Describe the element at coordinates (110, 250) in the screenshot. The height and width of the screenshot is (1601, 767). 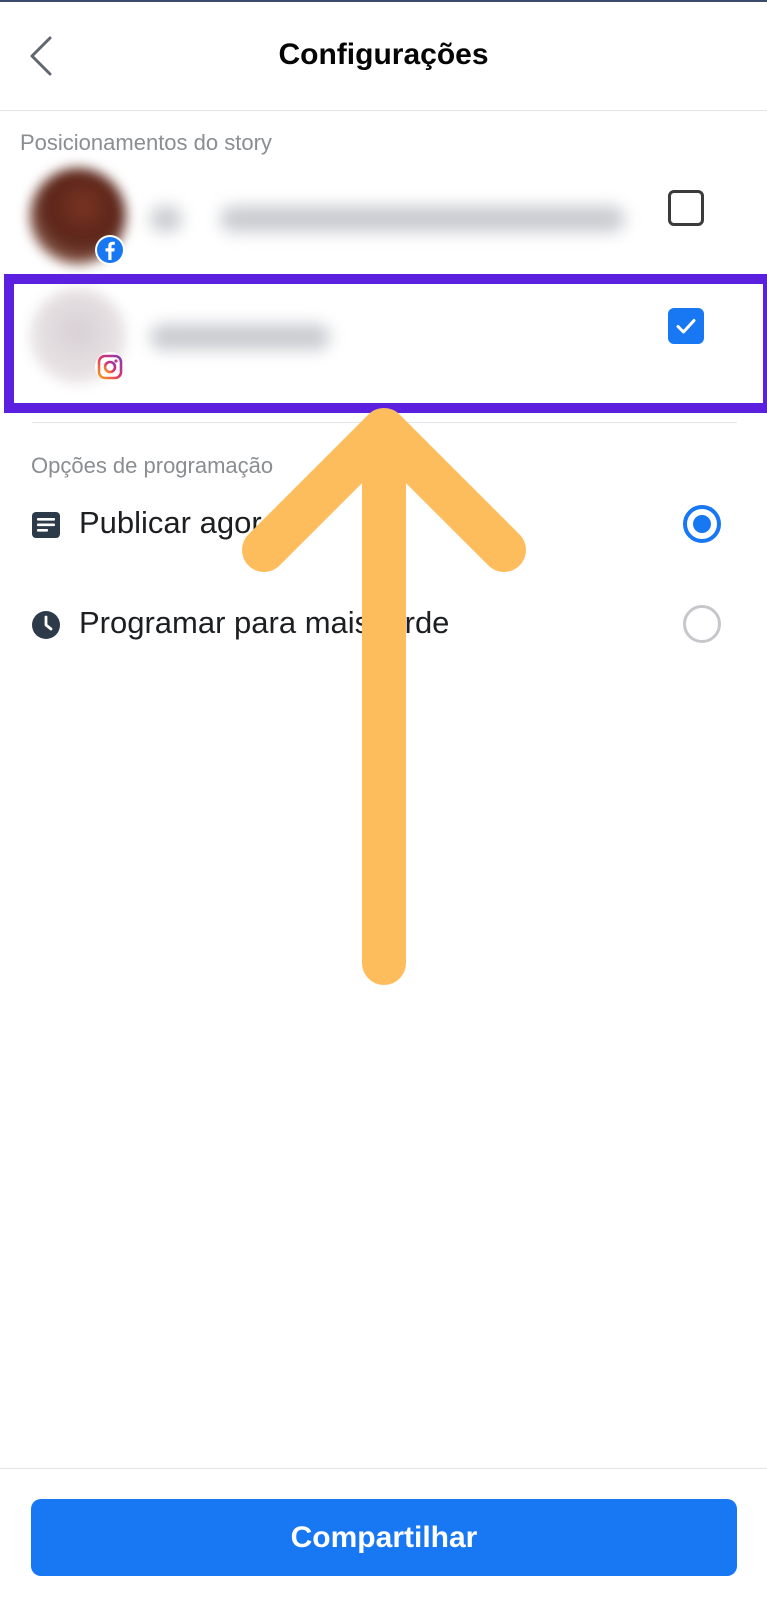
I see `facebook-icon` at that location.